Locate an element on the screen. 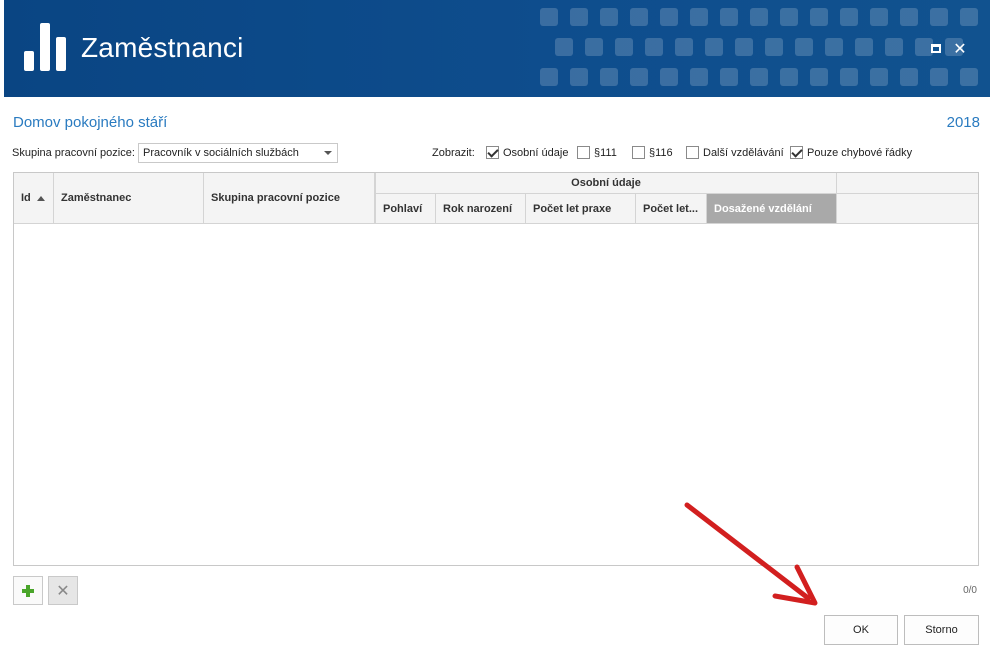 The height and width of the screenshot is (658, 991). group-filter-label: Skupina pracovní pozice: is located at coordinates (73, 153).